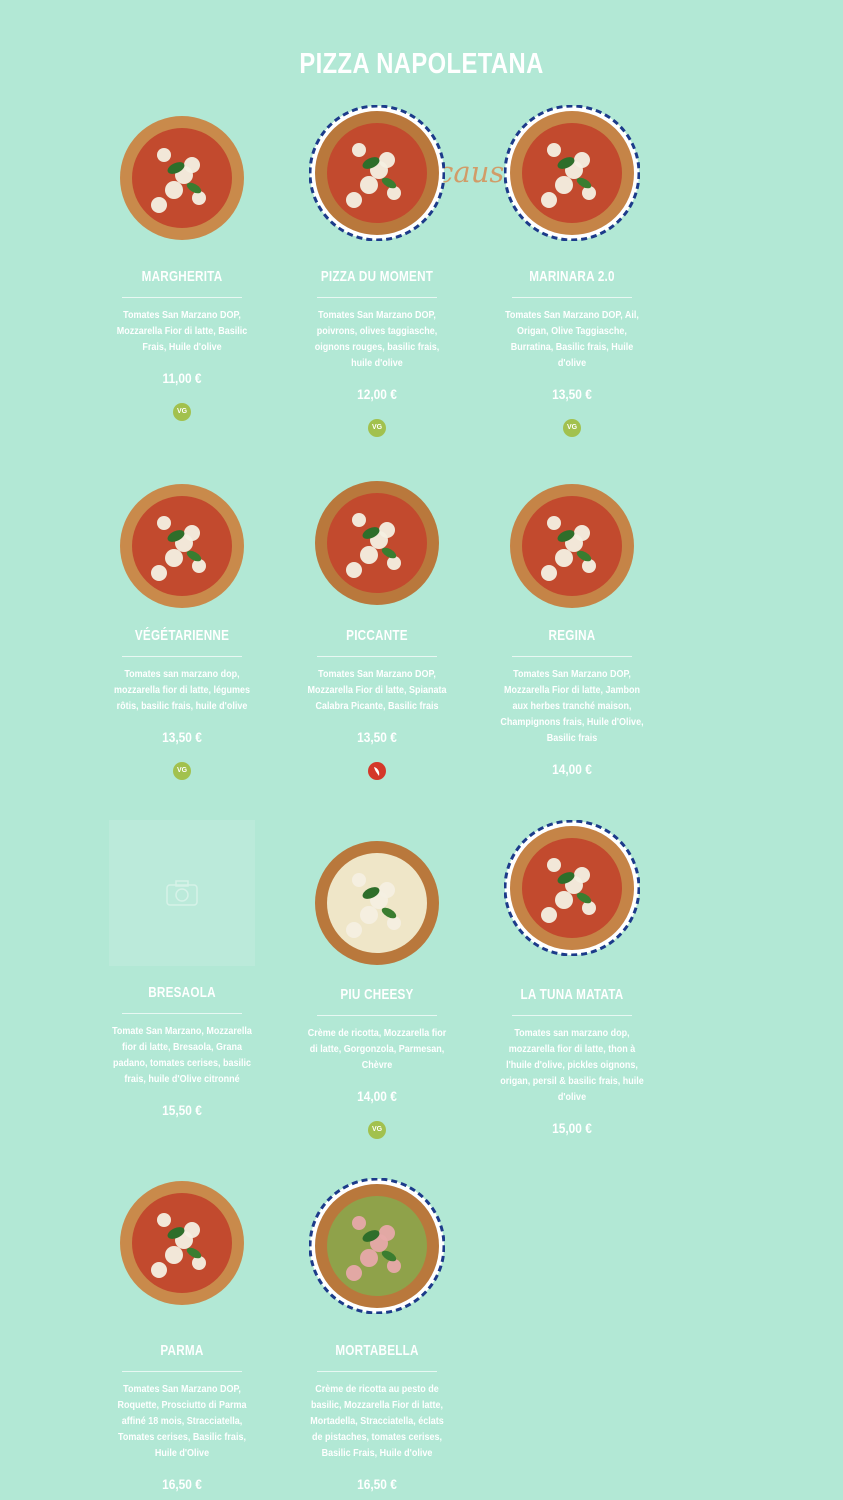 The height and width of the screenshot is (1500, 843). Describe the element at coordinates (572, 1128) in the screenshot. I see `pizza-price: 15,00 €` at that location.